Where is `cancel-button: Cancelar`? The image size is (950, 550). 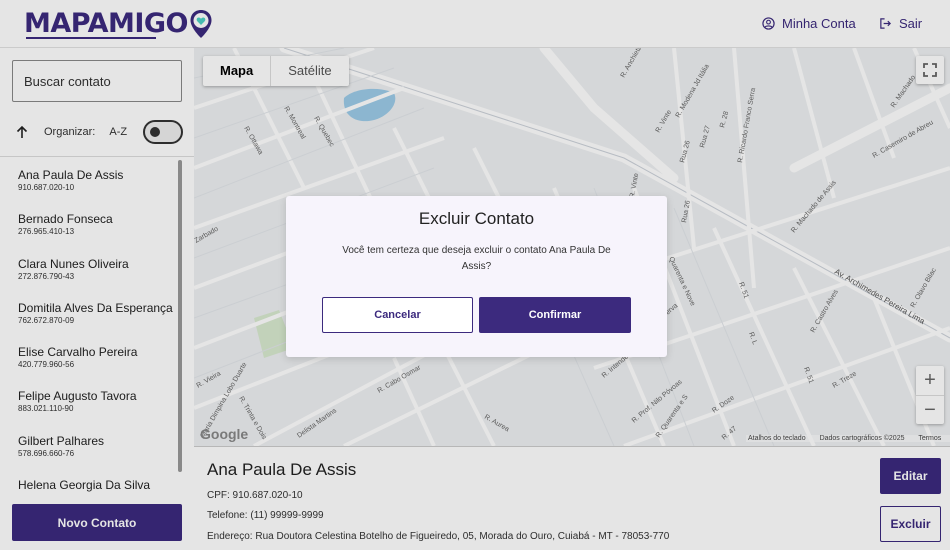
cancel-button: Cancelar is located at coordinates (397, 315).